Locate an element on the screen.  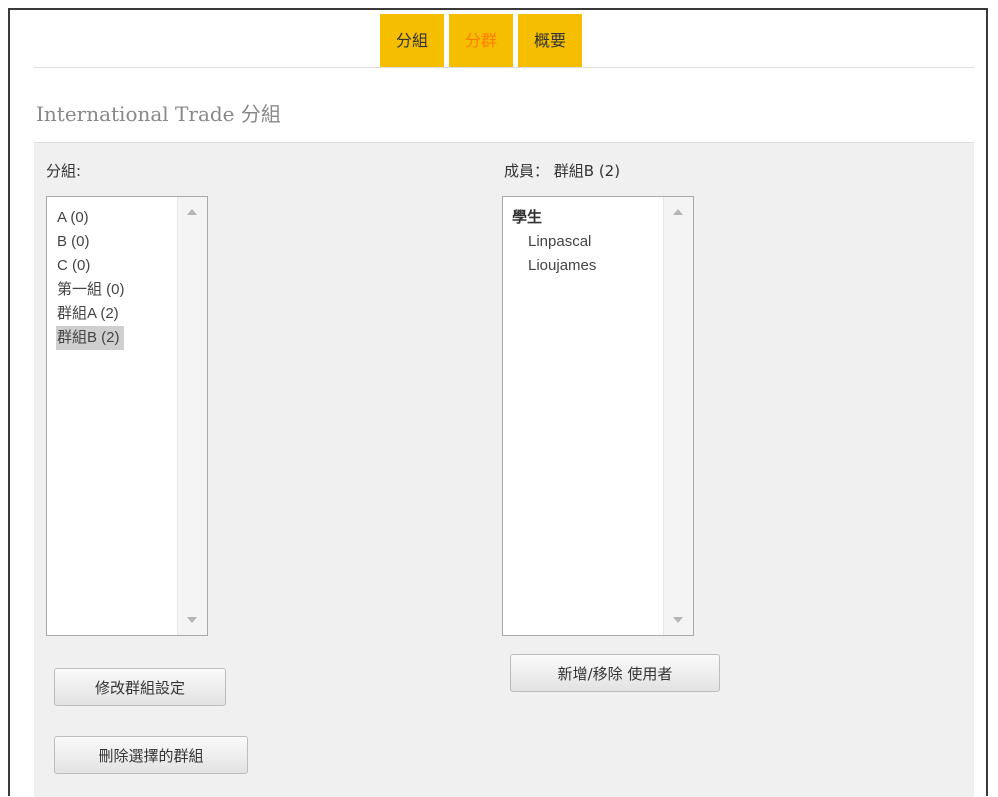
tab-overview: 概要 is located at coordinates (550, 41).